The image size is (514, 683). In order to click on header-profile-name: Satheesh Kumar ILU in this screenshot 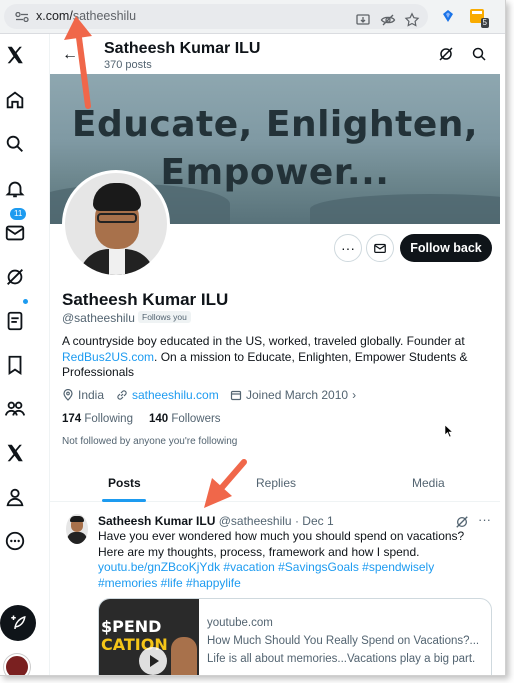, I will do `click(182, 48)`.